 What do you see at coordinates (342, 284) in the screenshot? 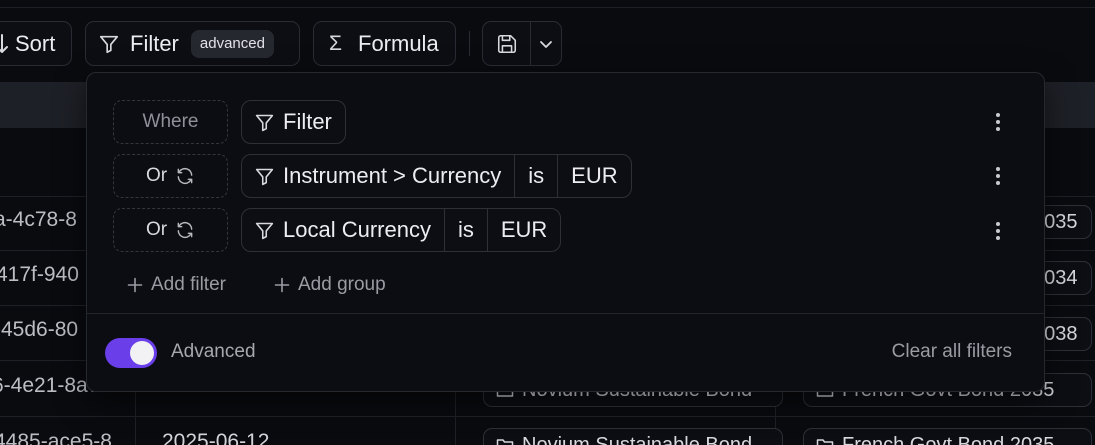
I see `add-group-label: Add group` at bounding box center [342, 284].